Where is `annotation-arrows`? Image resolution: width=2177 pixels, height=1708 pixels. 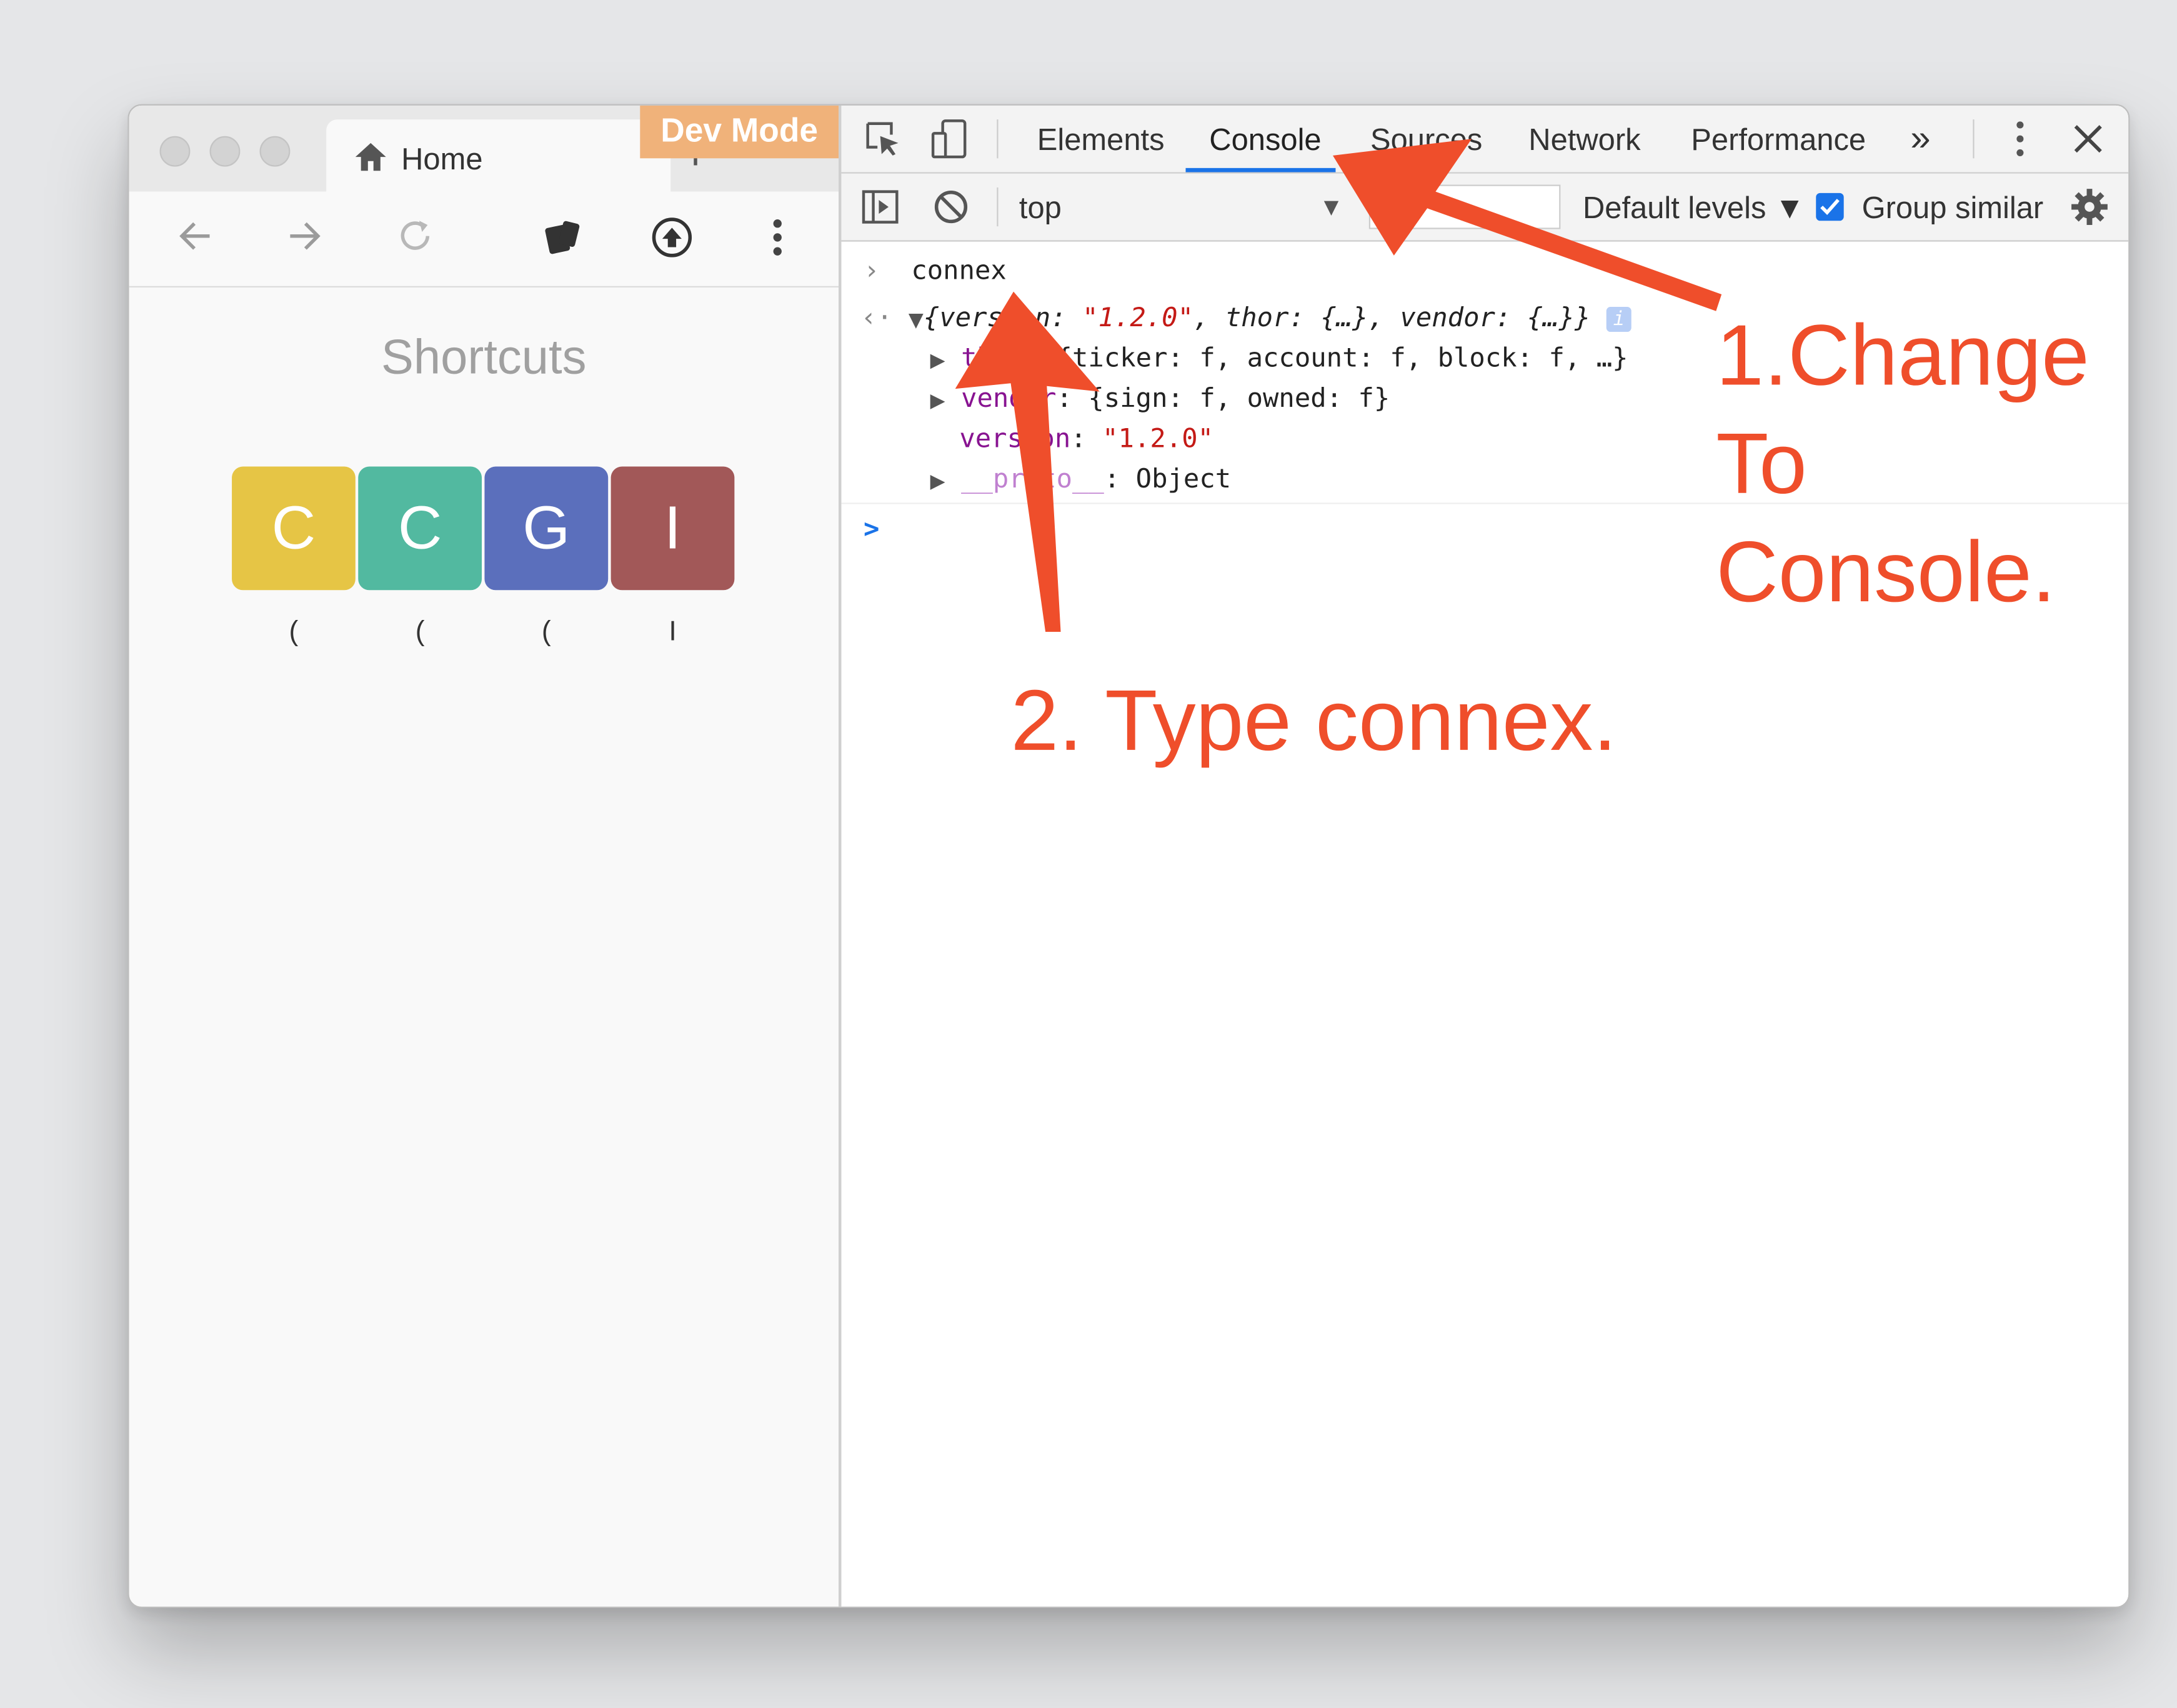 annotation-arrows is located at coordinates (1338, 385).